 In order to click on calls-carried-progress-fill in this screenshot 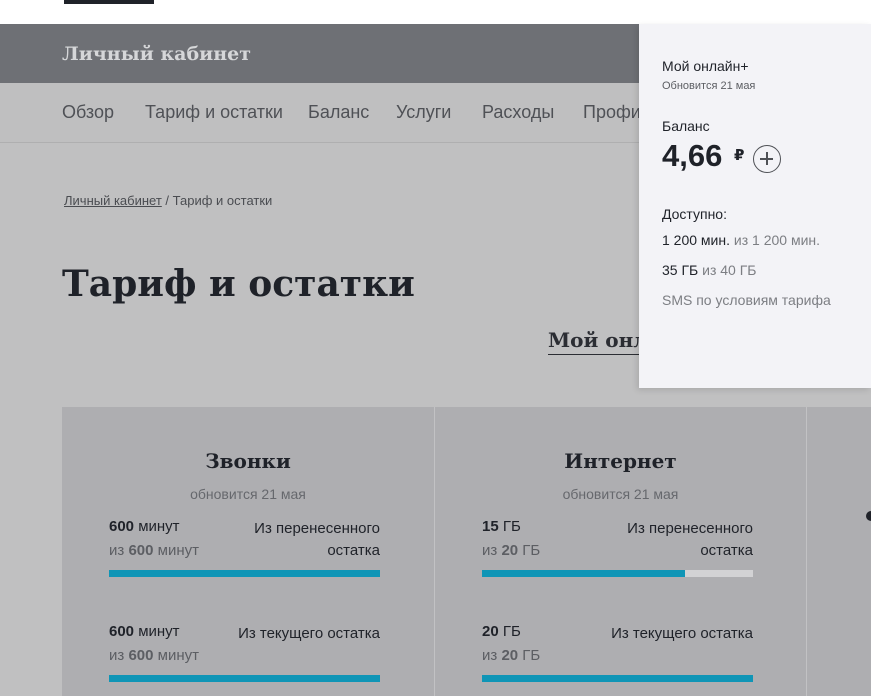, I will do `click(244, 573)`.